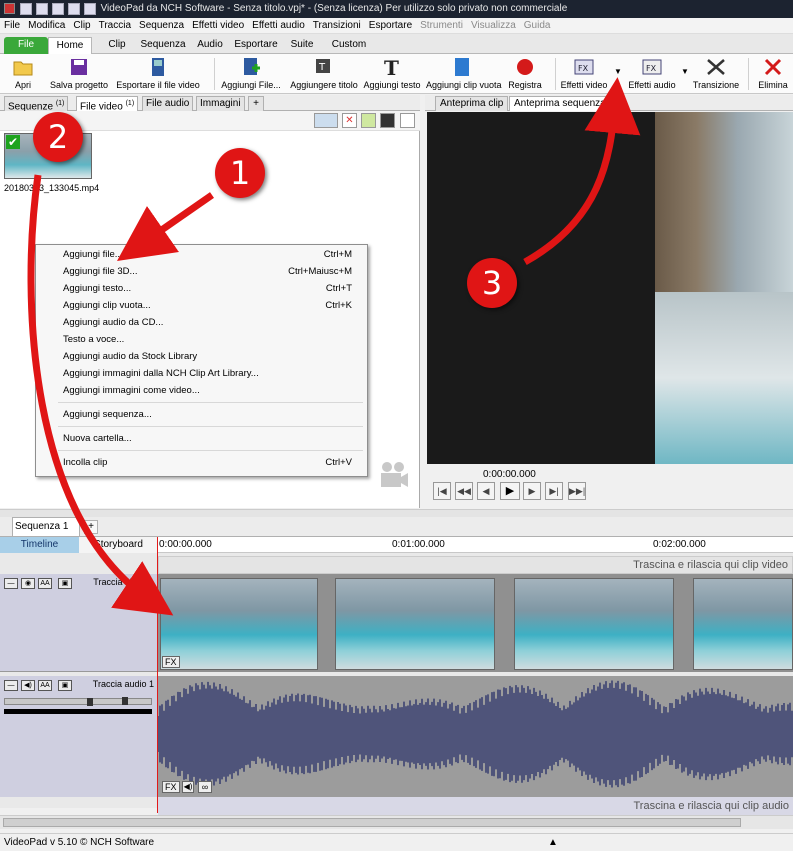 The width and height of the screenshot is (793, 851). Describe the element at coordinates (58, 137) in the screenshot. I see `annotation-marker-2: 2` at that location.